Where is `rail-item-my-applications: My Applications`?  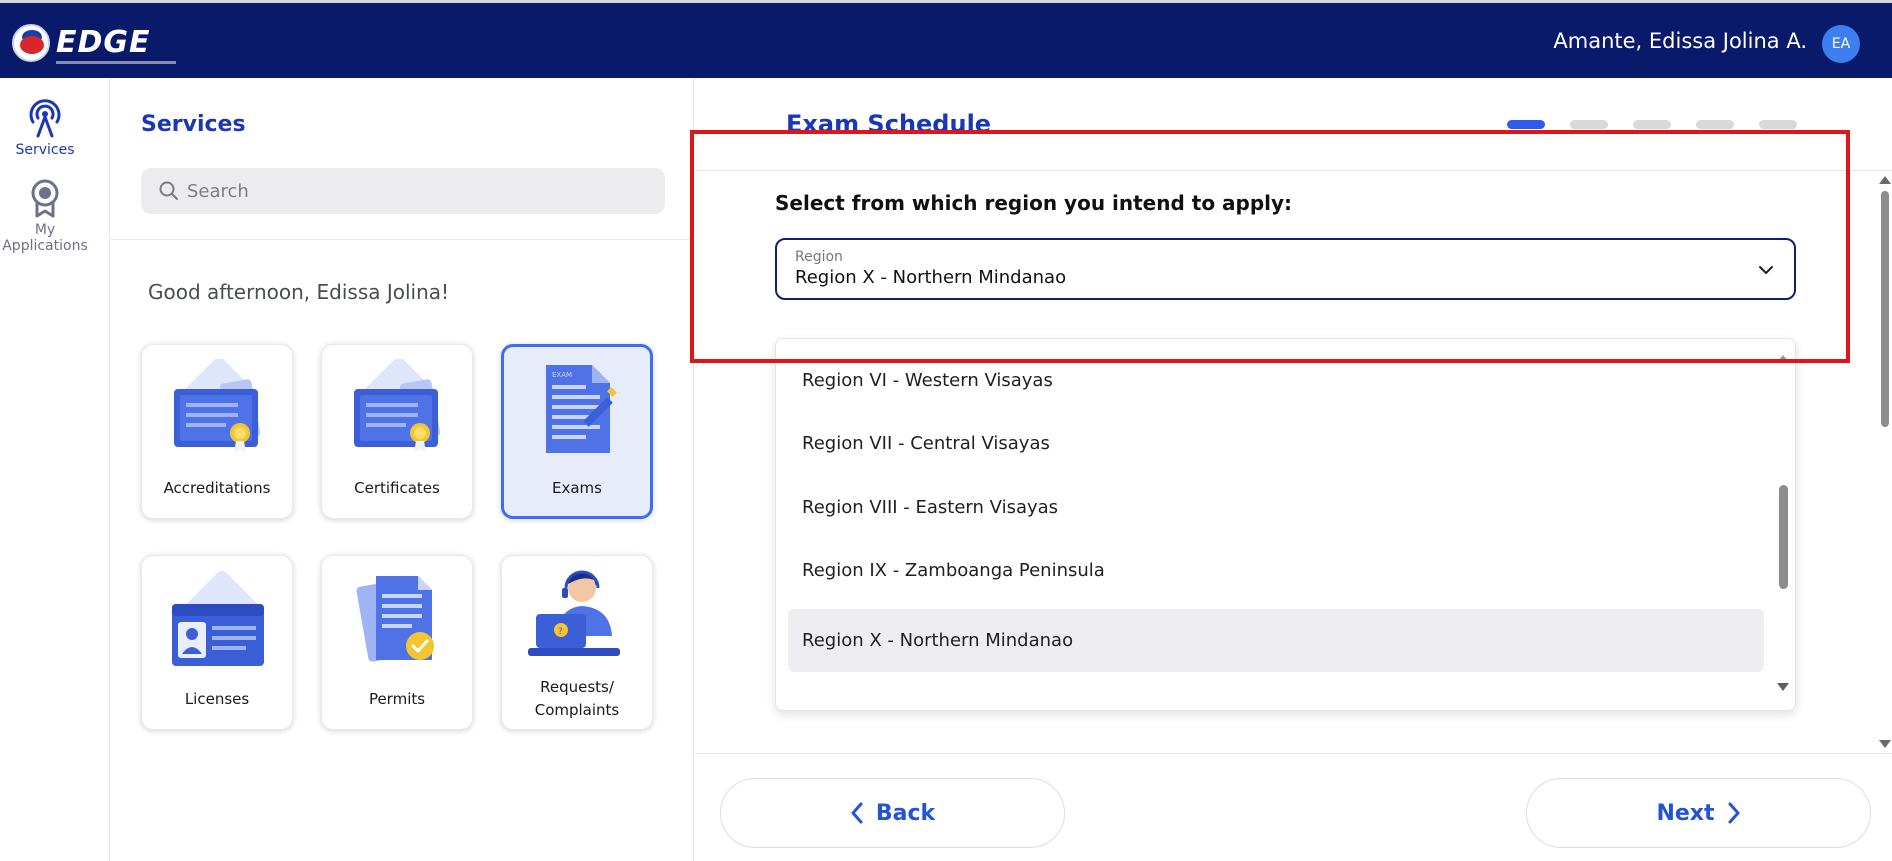 rail-item-my-applications: My Applications is located at coordinates (45, 216).